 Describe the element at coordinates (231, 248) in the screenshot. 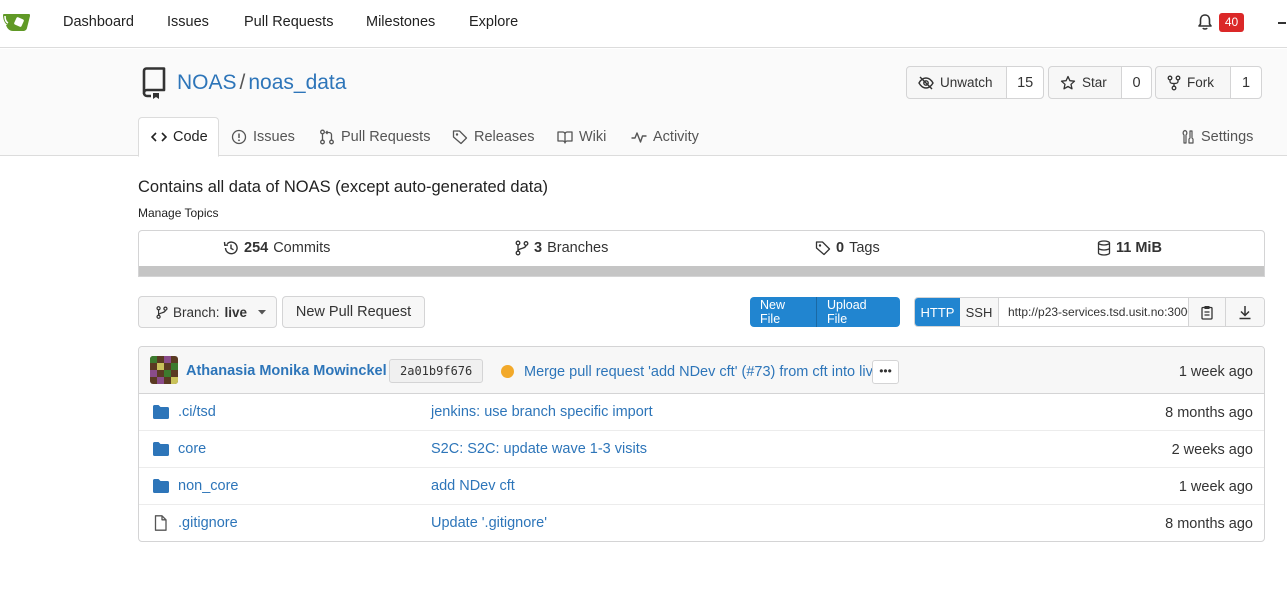

I see `history-icon` at that location.